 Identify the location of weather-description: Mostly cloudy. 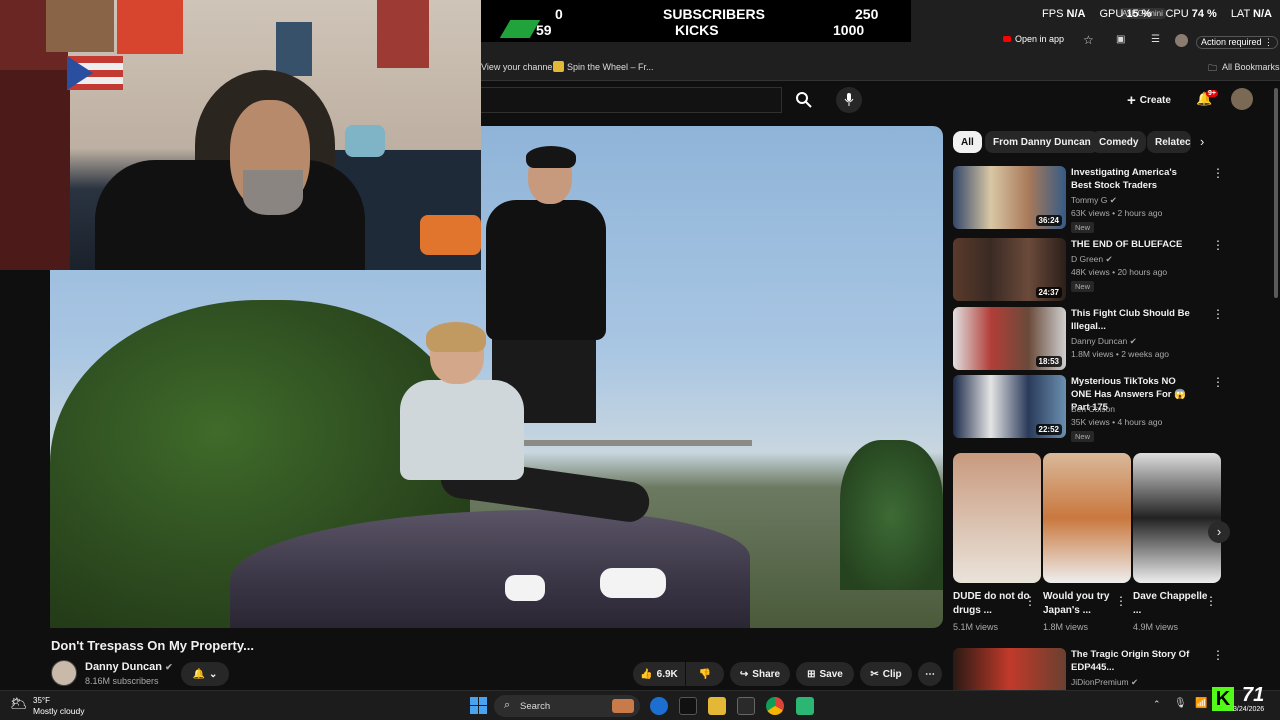
(59, 711).